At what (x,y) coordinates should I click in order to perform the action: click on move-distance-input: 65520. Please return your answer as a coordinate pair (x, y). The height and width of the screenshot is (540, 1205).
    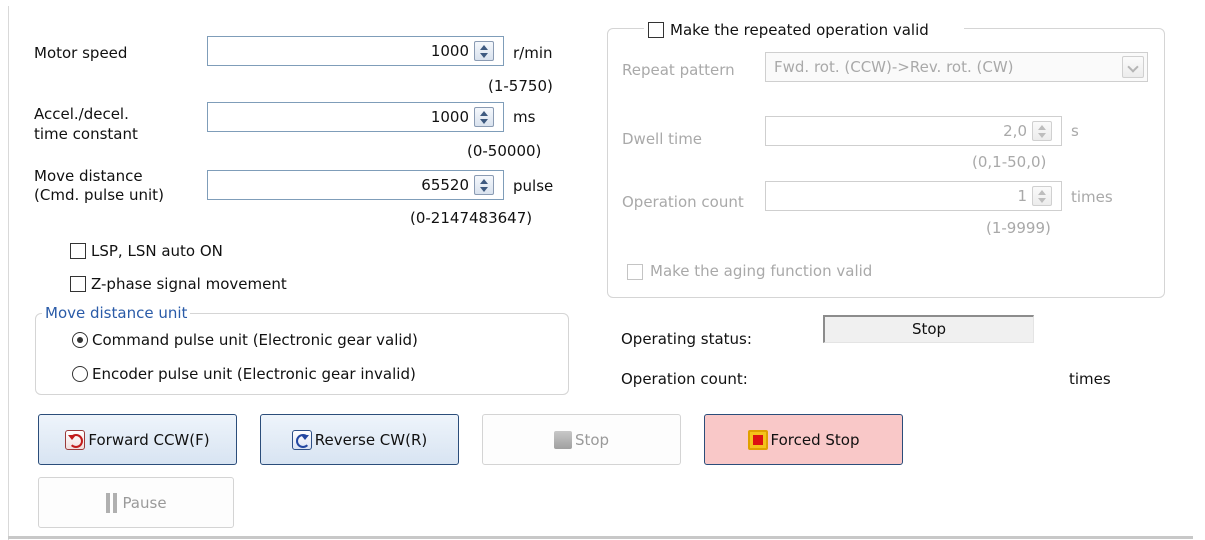
    Looking at the image, I should click on (355, 185).